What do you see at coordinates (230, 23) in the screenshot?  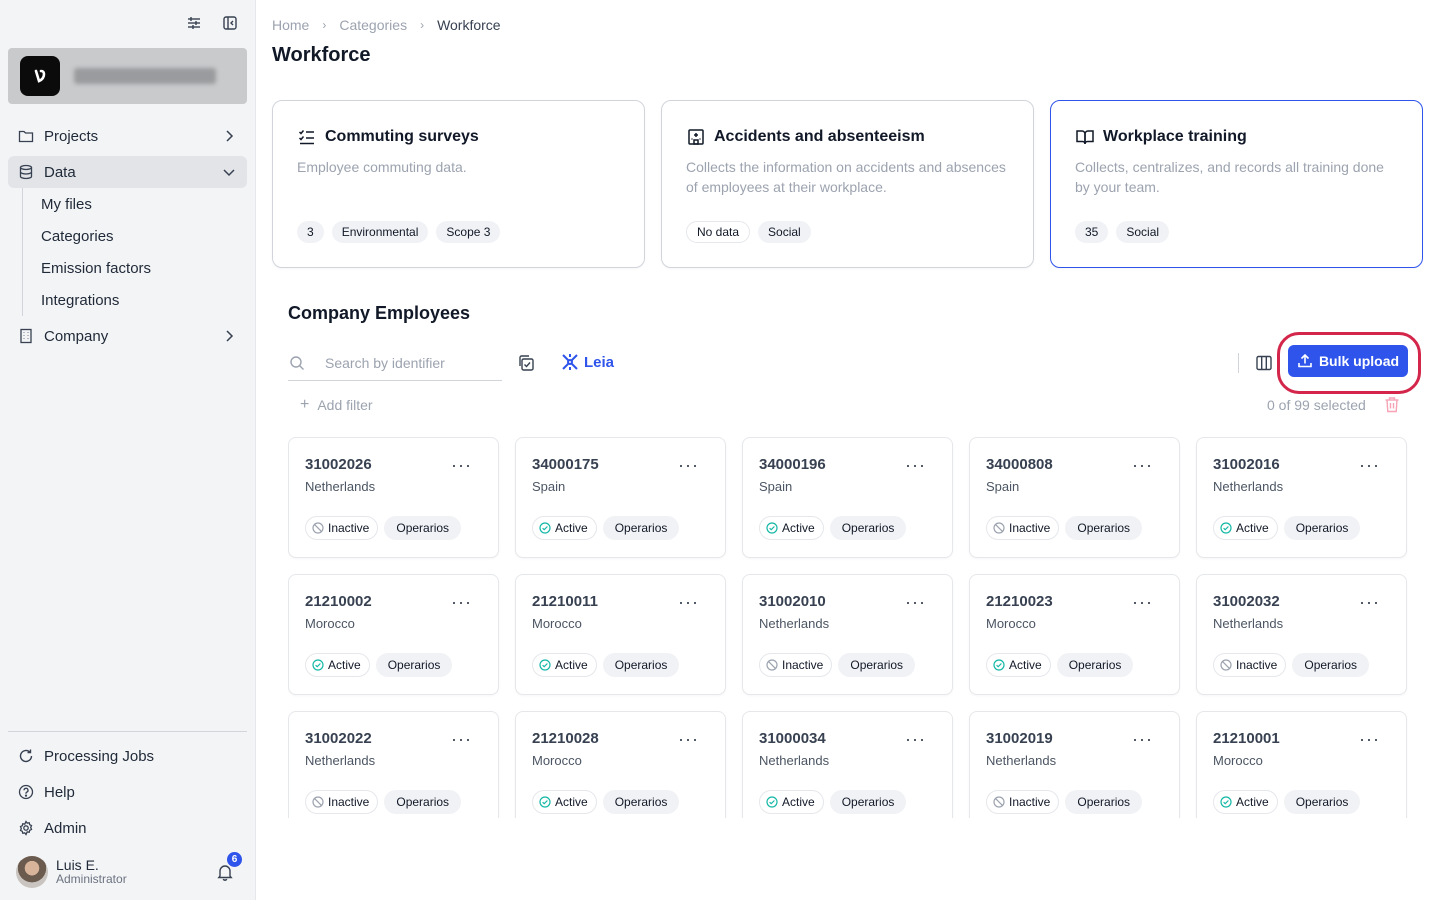 I see `collapse-sidebar-icon` at bounding box center [230, 23].